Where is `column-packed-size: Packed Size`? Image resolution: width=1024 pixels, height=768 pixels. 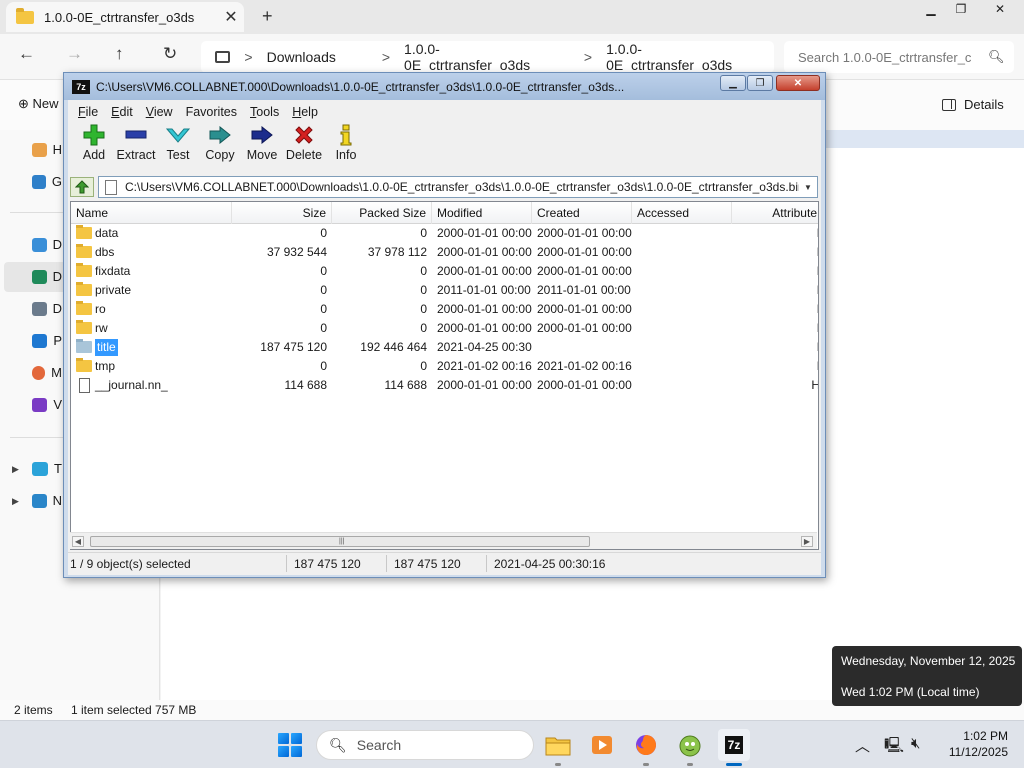
column-packed-size: Packed Size is located at coordinates (382, 213).